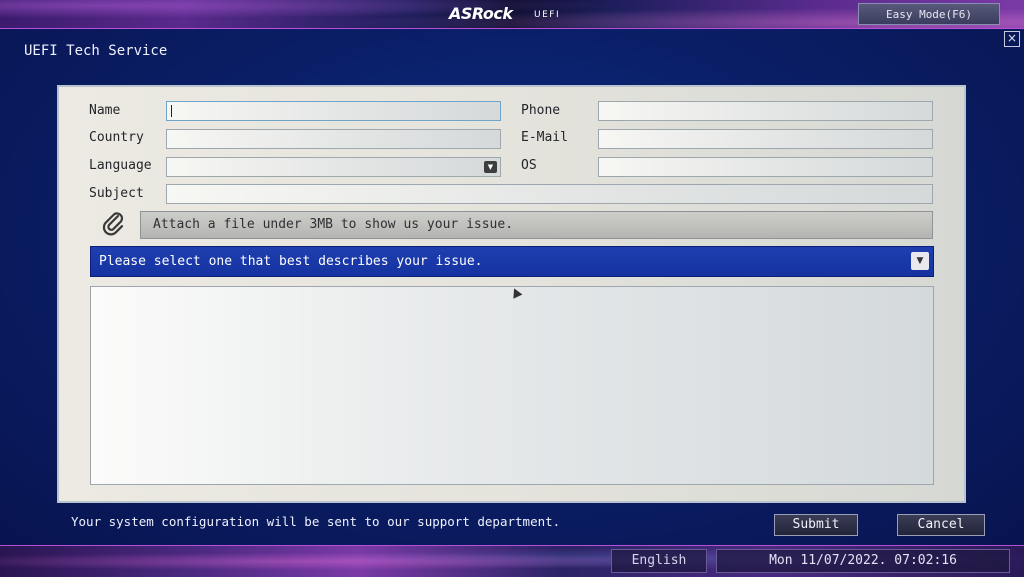 The width and height of the screenshot is (1024, 577). What do you see at coordinates (481, 13) in the screenshot?
I see `asrock-logo: ASRock` at bounding box center [481, 13].